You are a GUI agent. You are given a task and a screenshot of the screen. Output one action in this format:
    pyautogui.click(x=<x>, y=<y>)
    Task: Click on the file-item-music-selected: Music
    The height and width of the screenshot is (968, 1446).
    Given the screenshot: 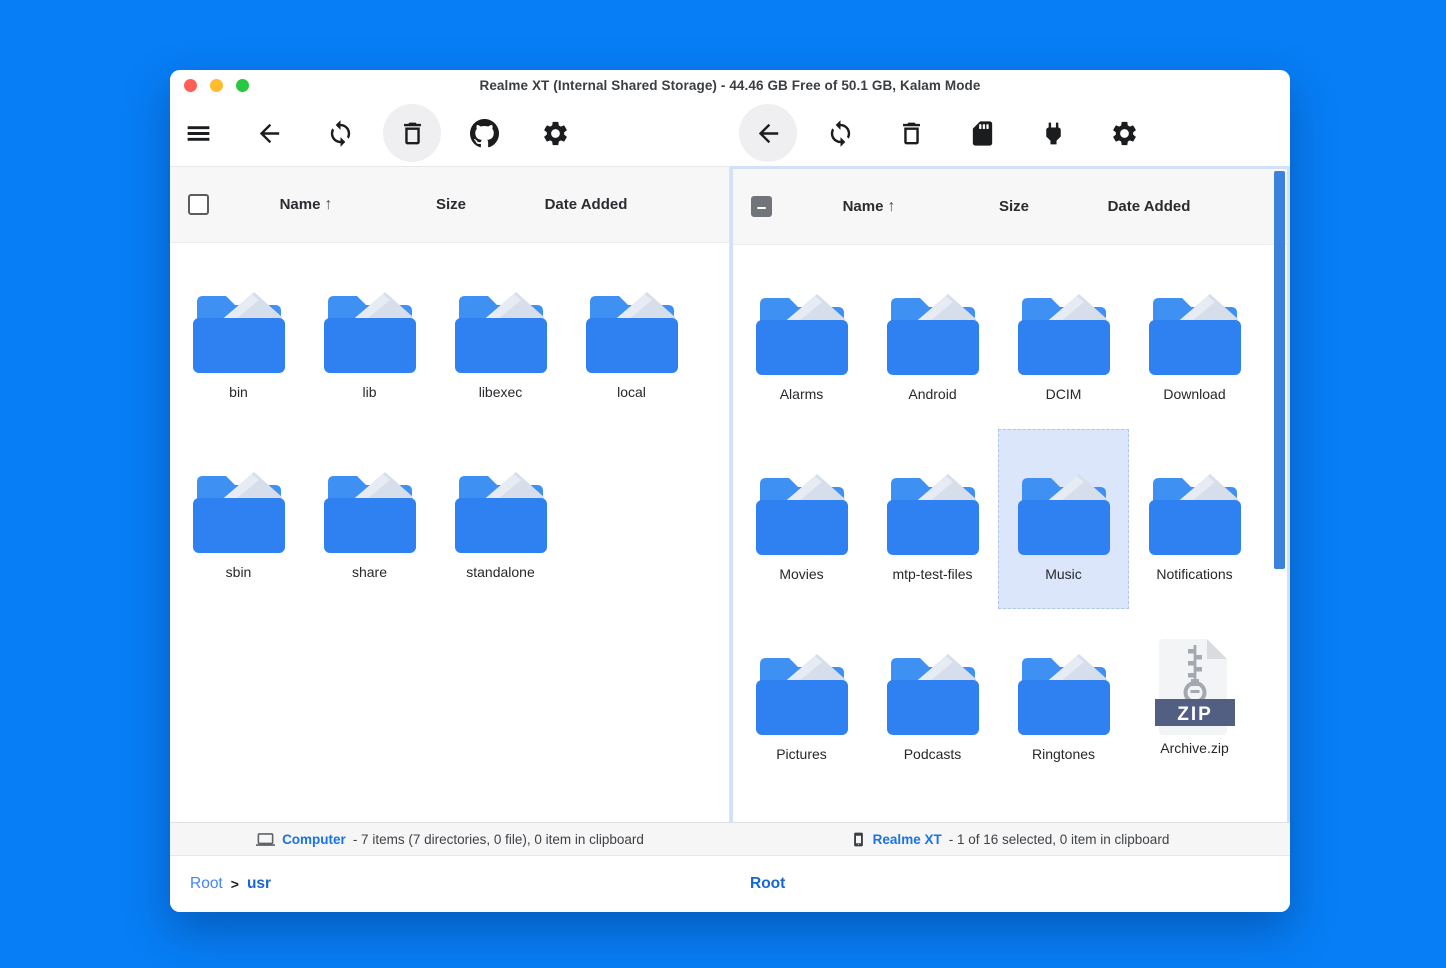 What is the action you would take?
    pyautogui.click(x=1063, y=519)
    